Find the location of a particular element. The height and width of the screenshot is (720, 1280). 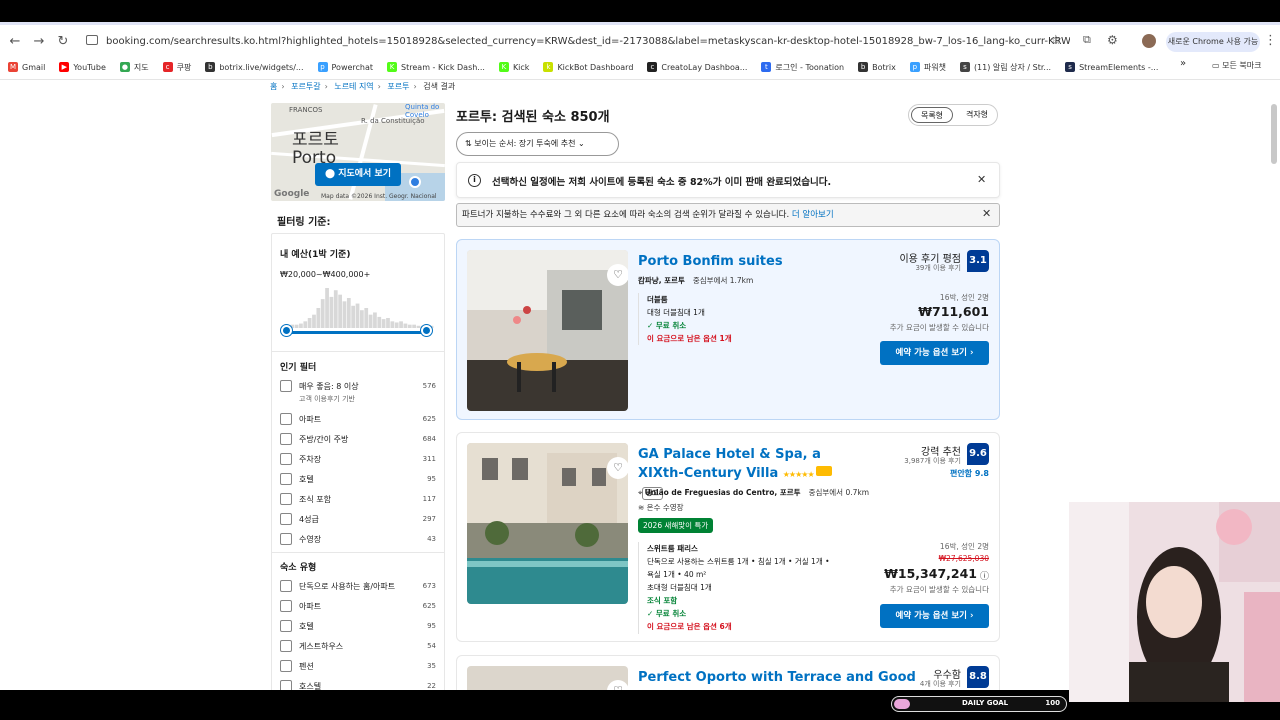

budget-slider-min-handle is located at coordinates (286, 330).